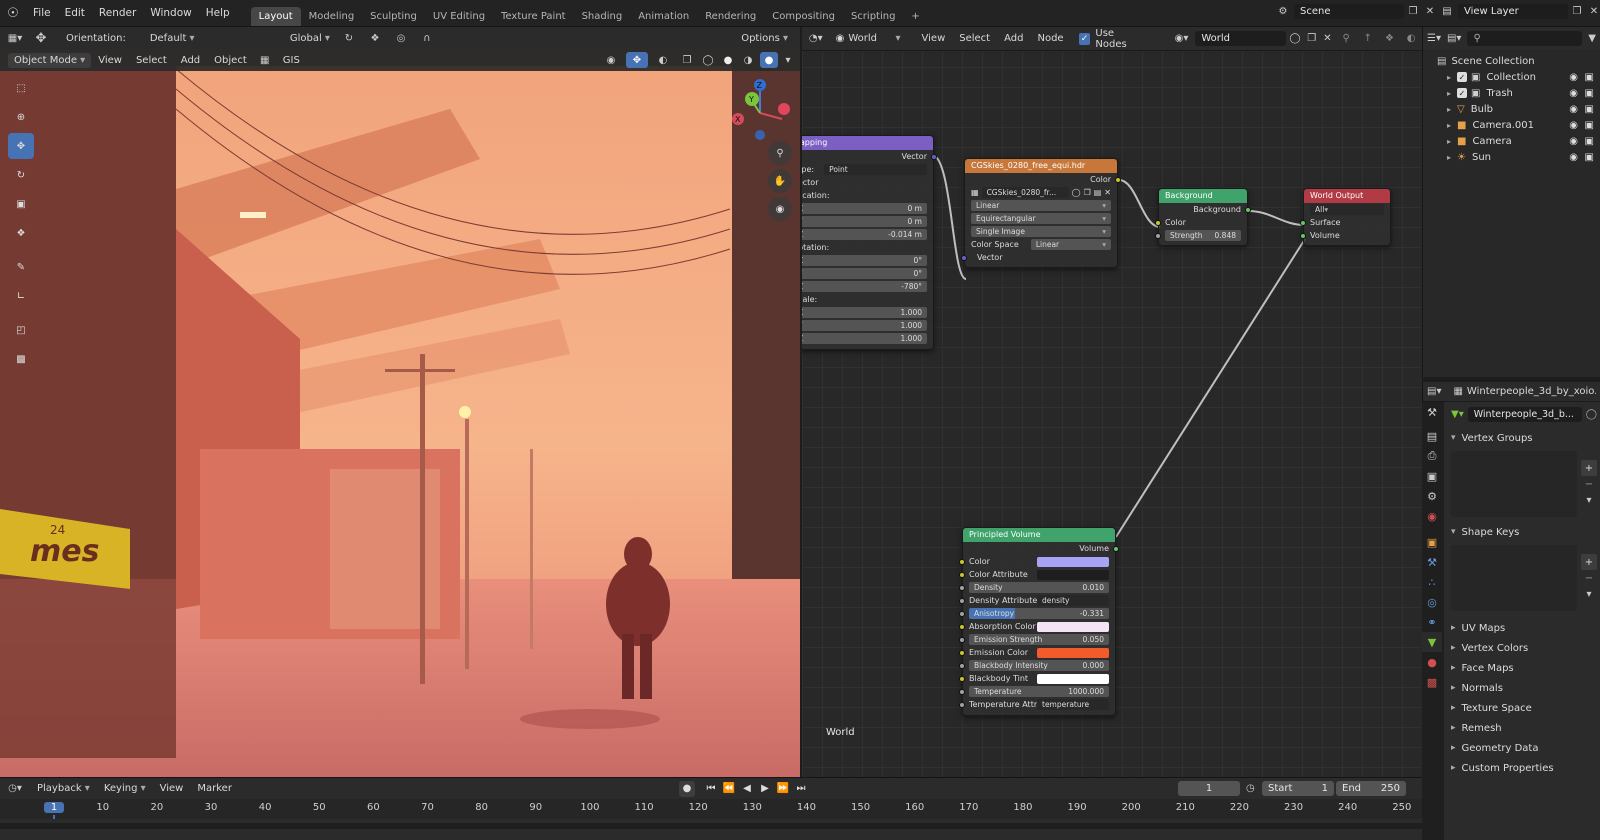  Describe the element at coordinates (1039, 639) in the screenshot. I see `volume-number-field: Emission Strength 0.050` at that location.